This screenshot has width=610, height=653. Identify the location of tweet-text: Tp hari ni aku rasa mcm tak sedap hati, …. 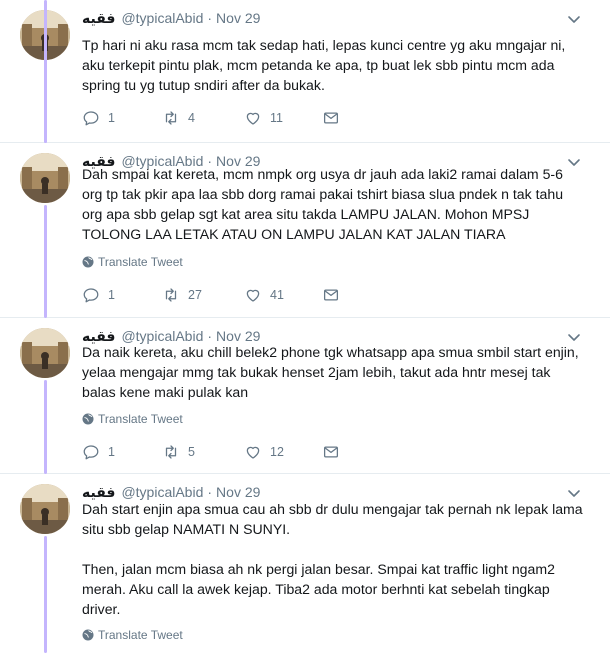
(334, 65).